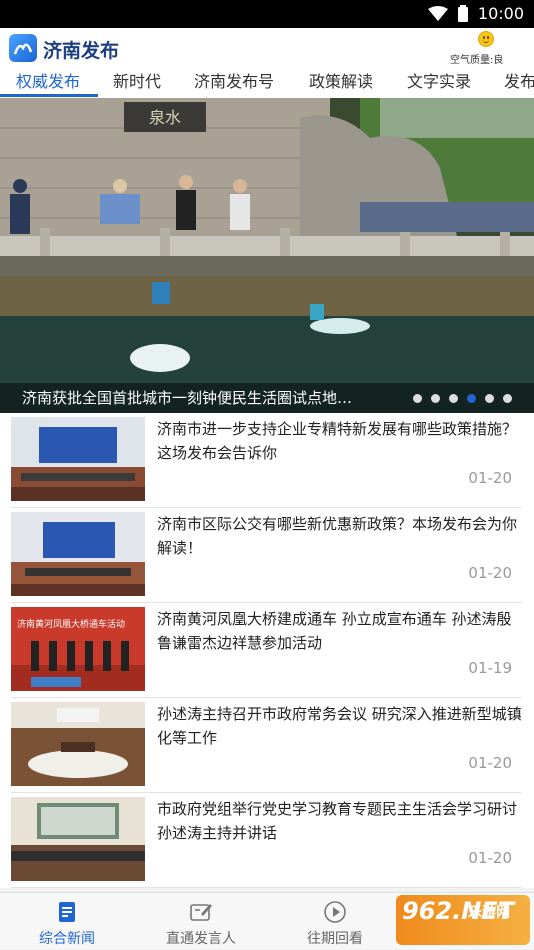 The image size is (534, 950). Describe the element at coordinates (165, 117) in the screenshot. I see `plaque-text: 泉水` at that location.